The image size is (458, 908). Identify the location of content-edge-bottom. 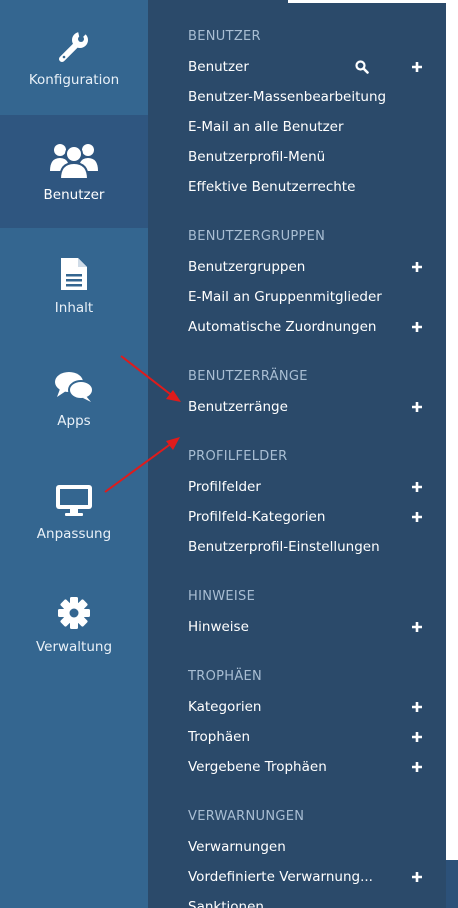
(452, 884).